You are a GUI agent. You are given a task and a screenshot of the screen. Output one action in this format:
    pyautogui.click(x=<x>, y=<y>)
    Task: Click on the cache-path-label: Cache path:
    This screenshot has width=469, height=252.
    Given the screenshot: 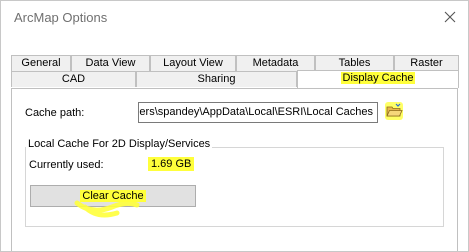 What is the action you would take?
    pyautogui.click(x=55, y=113)
    